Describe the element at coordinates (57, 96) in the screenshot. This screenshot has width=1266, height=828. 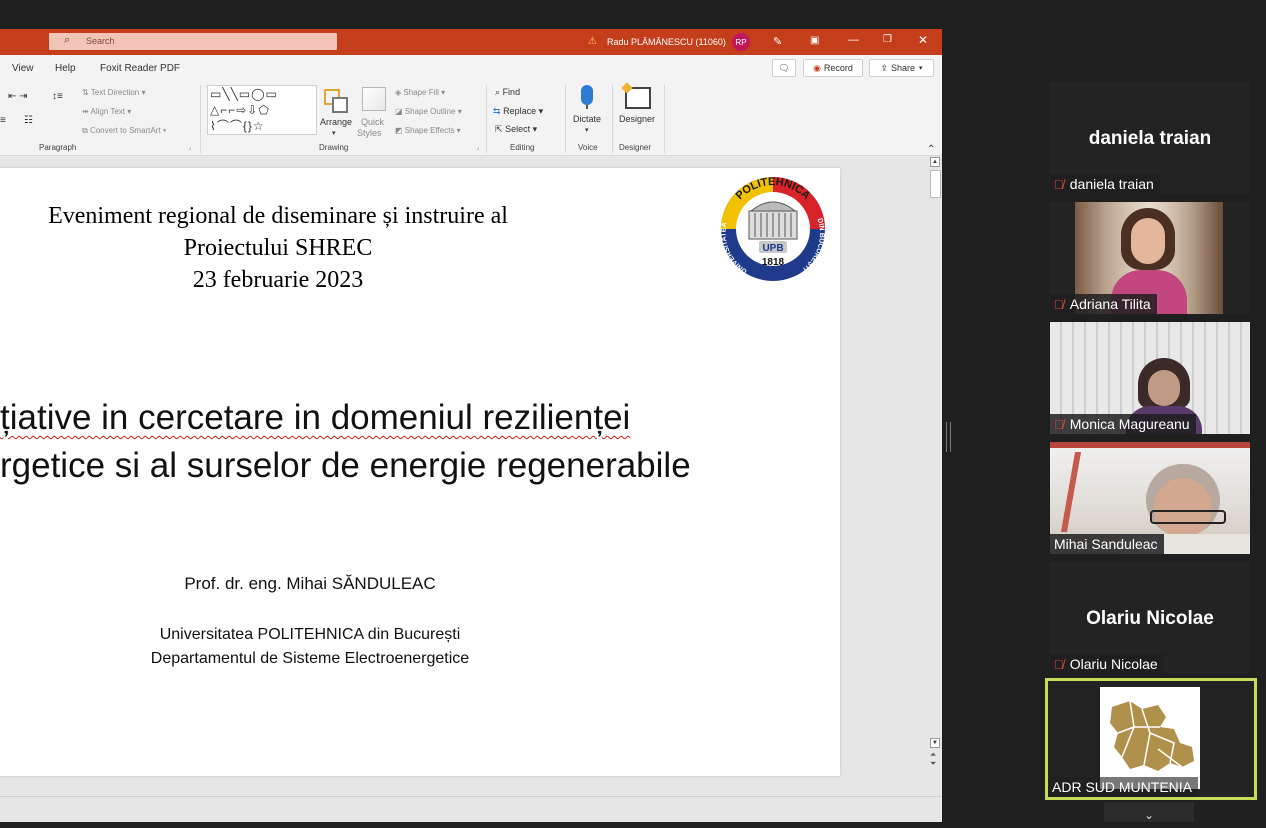
I see `line-spacing-icon: ↕≡` at that location.